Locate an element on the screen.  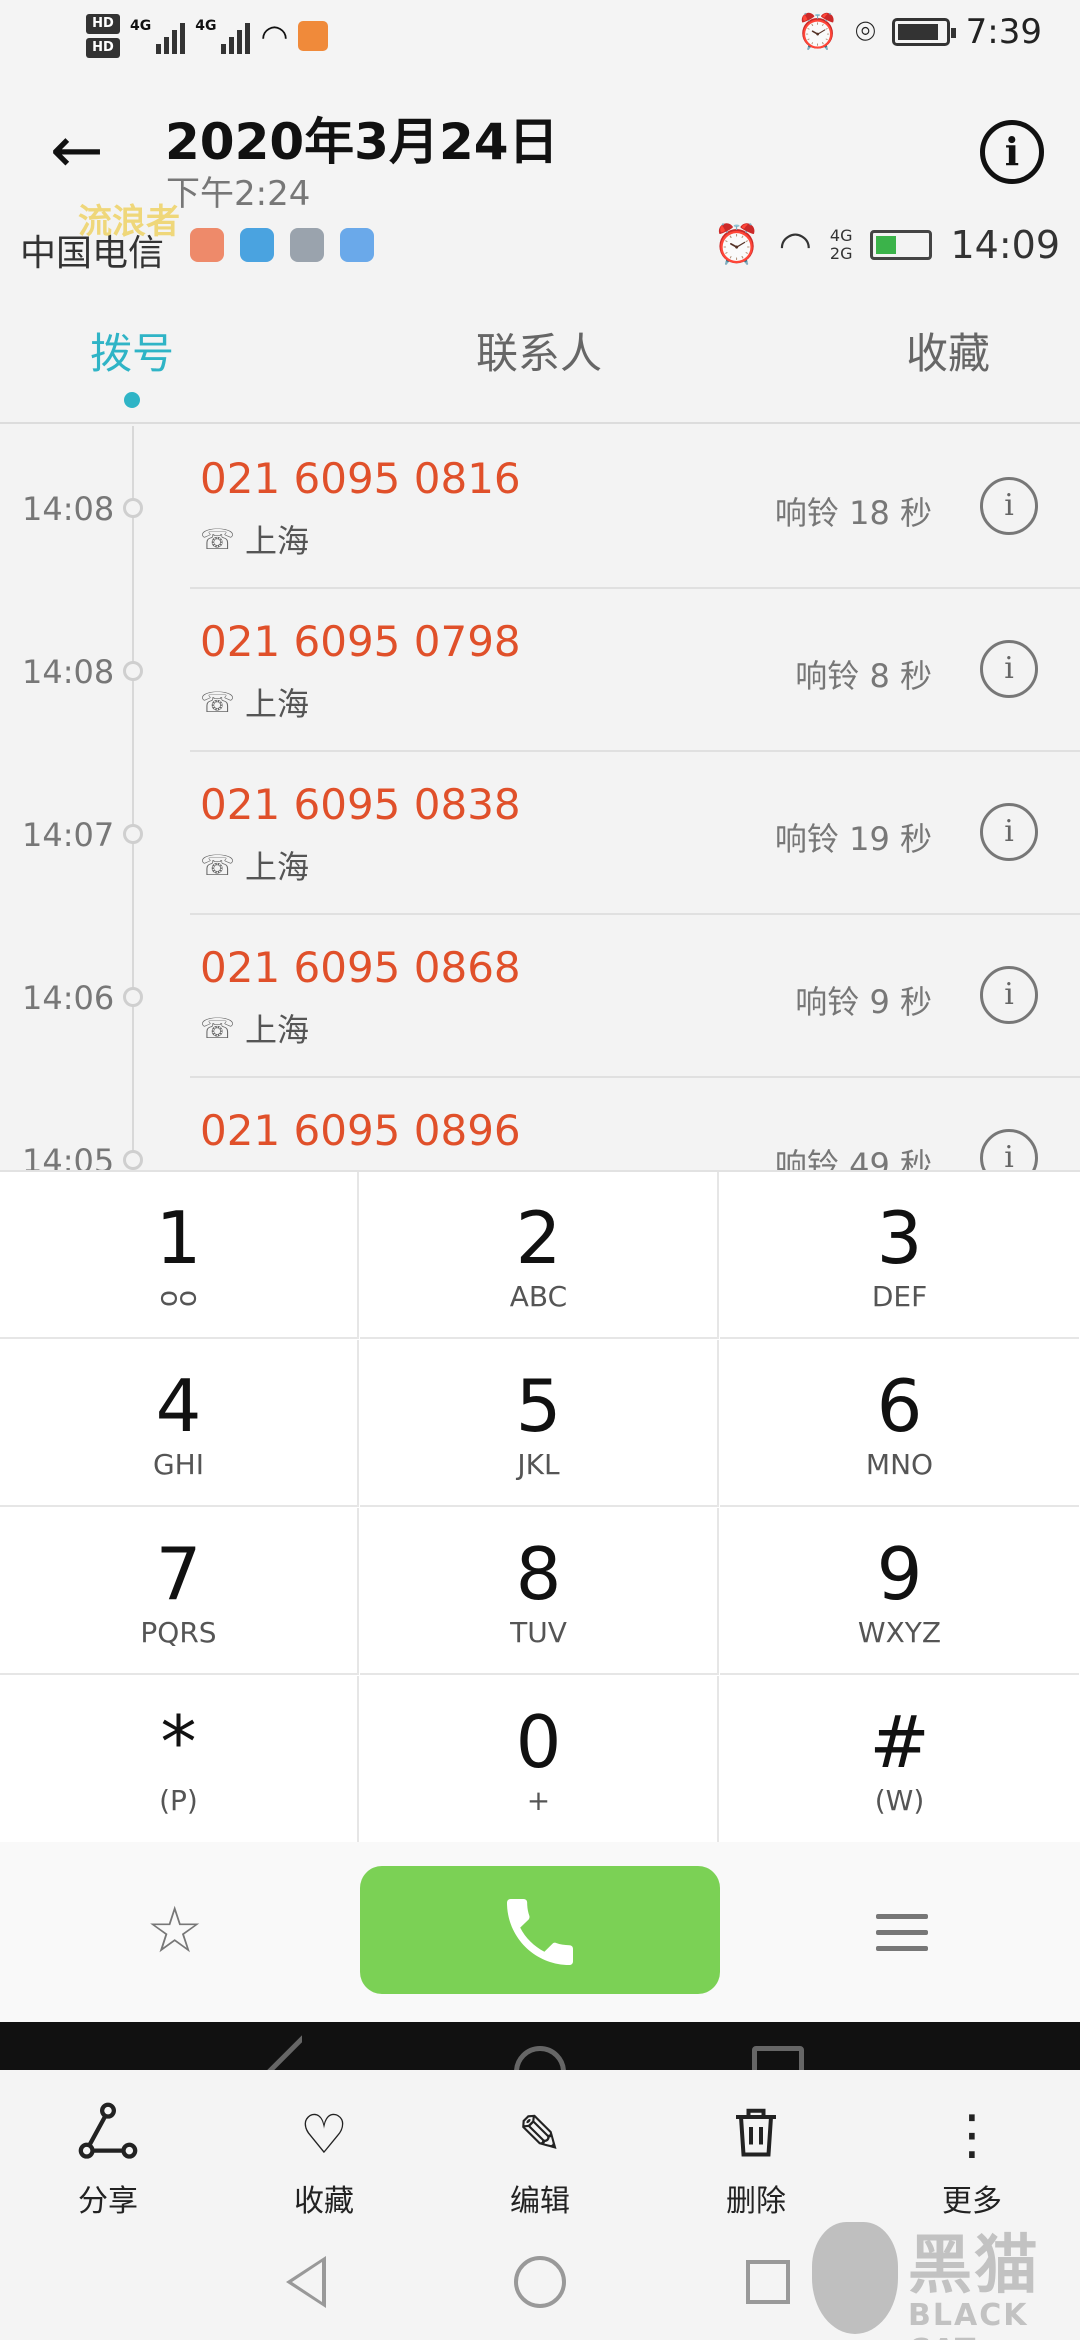
wifi-icon: ◠ is located at coordinates (274, 36).